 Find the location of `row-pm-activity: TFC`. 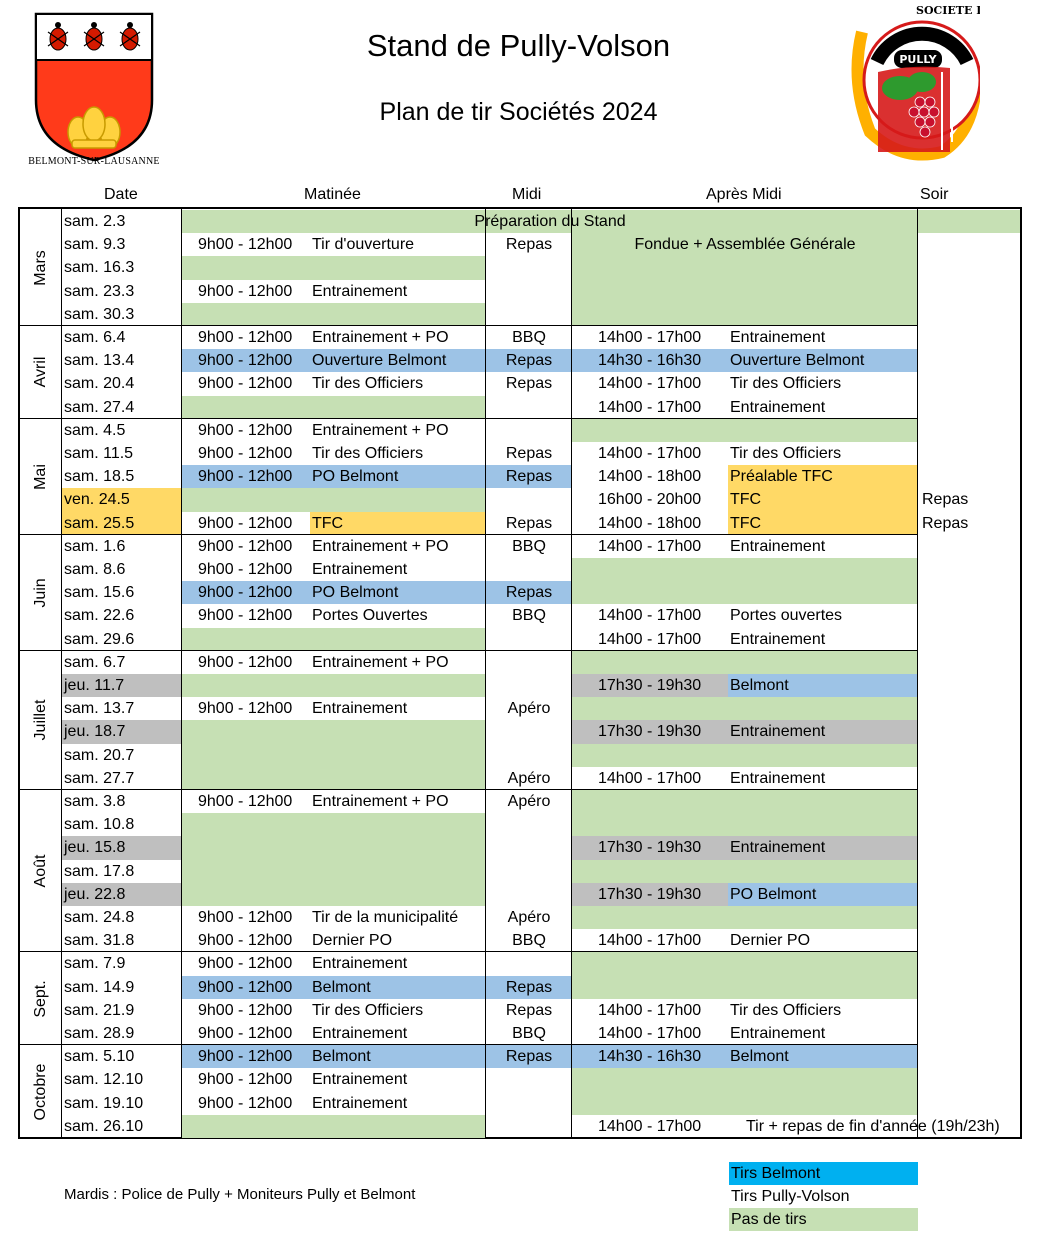

row-pm-activity: TFC is located at coordinates (823, 500).